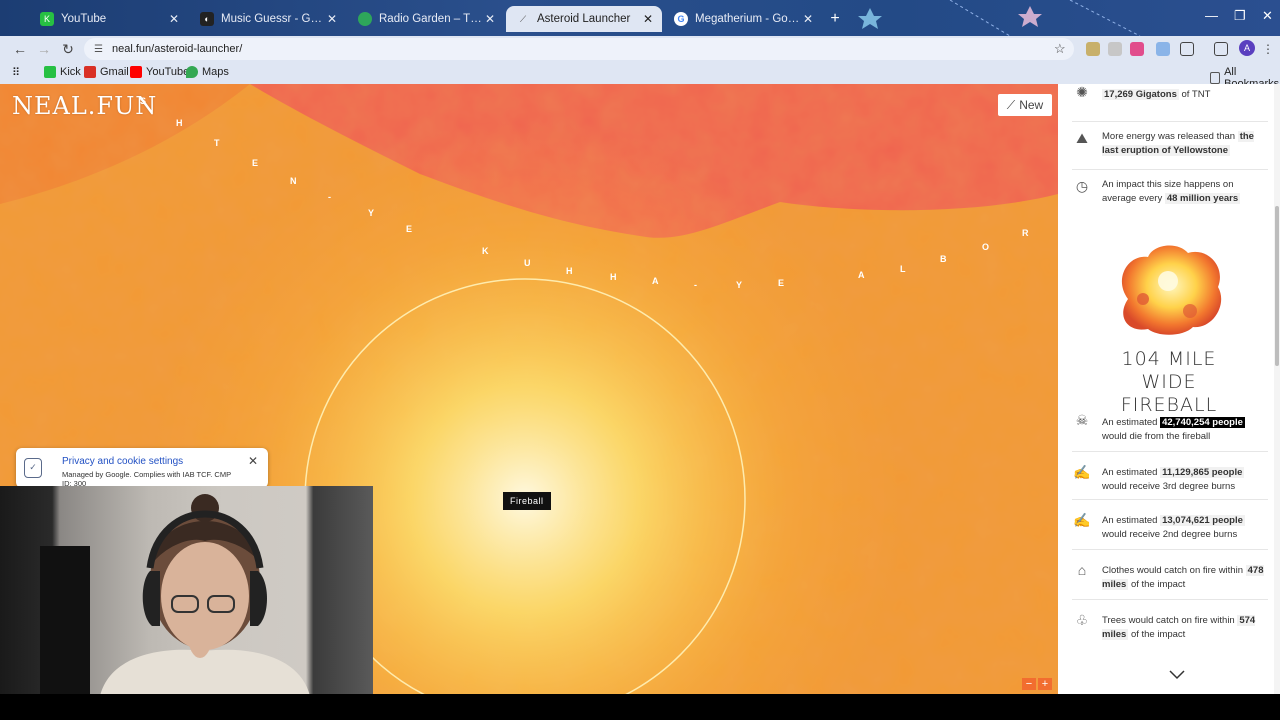 The image size is (1280, 720). What do you see at coordinates (109, 19) in the screenshot?
I see `tab-youtube: K YouTube ✕` at bounding box center [109, 19].